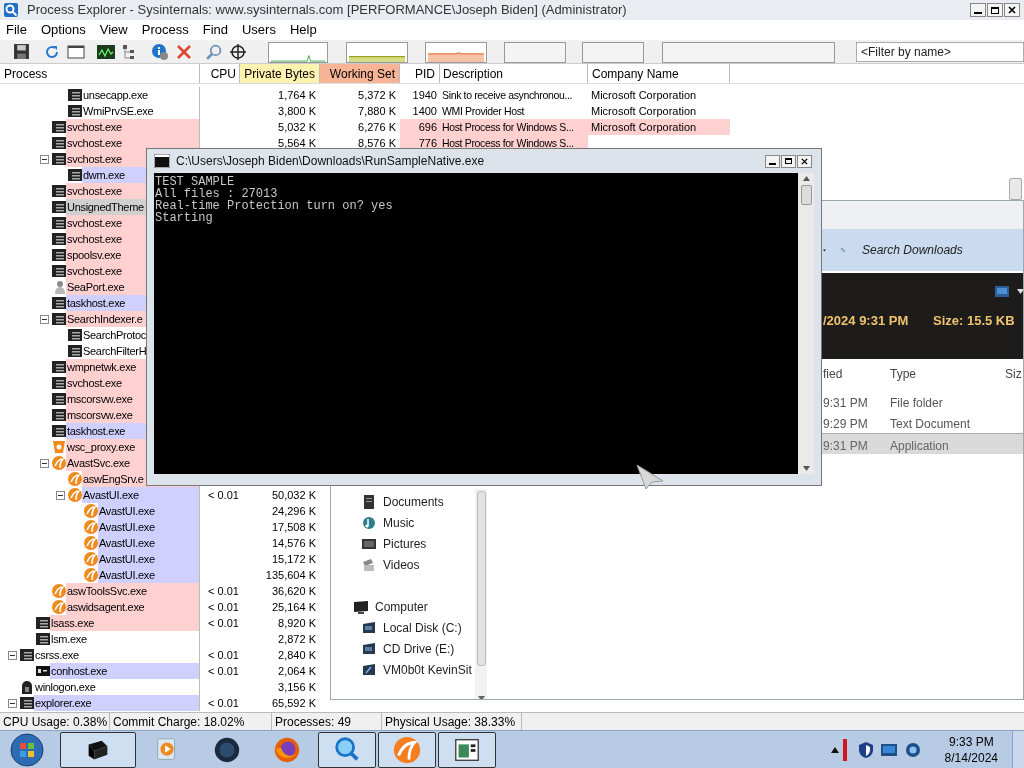  I want to click on scroll-up-arrow-icon, so click(806, 178).